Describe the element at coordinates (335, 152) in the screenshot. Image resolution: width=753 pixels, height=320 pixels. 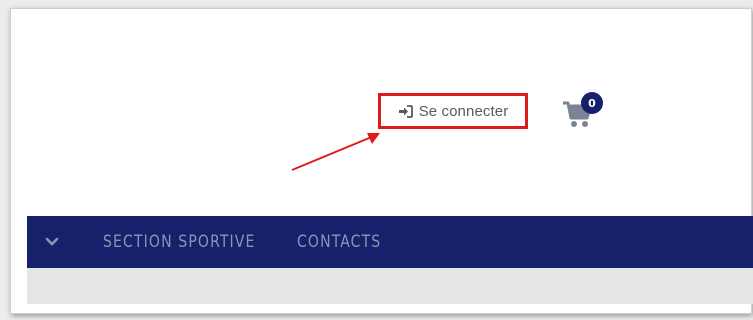
I see `annotation-arrow-icon` at that location.